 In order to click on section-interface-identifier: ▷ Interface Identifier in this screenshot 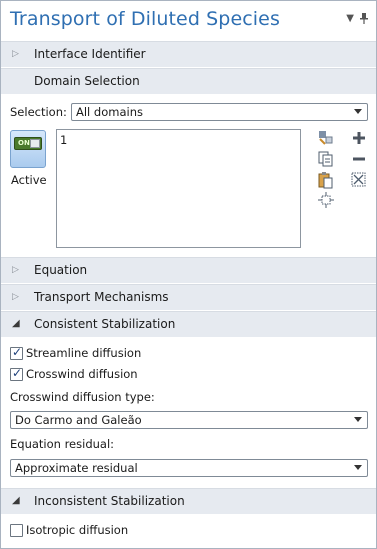, I will do `click(188, 54)`.